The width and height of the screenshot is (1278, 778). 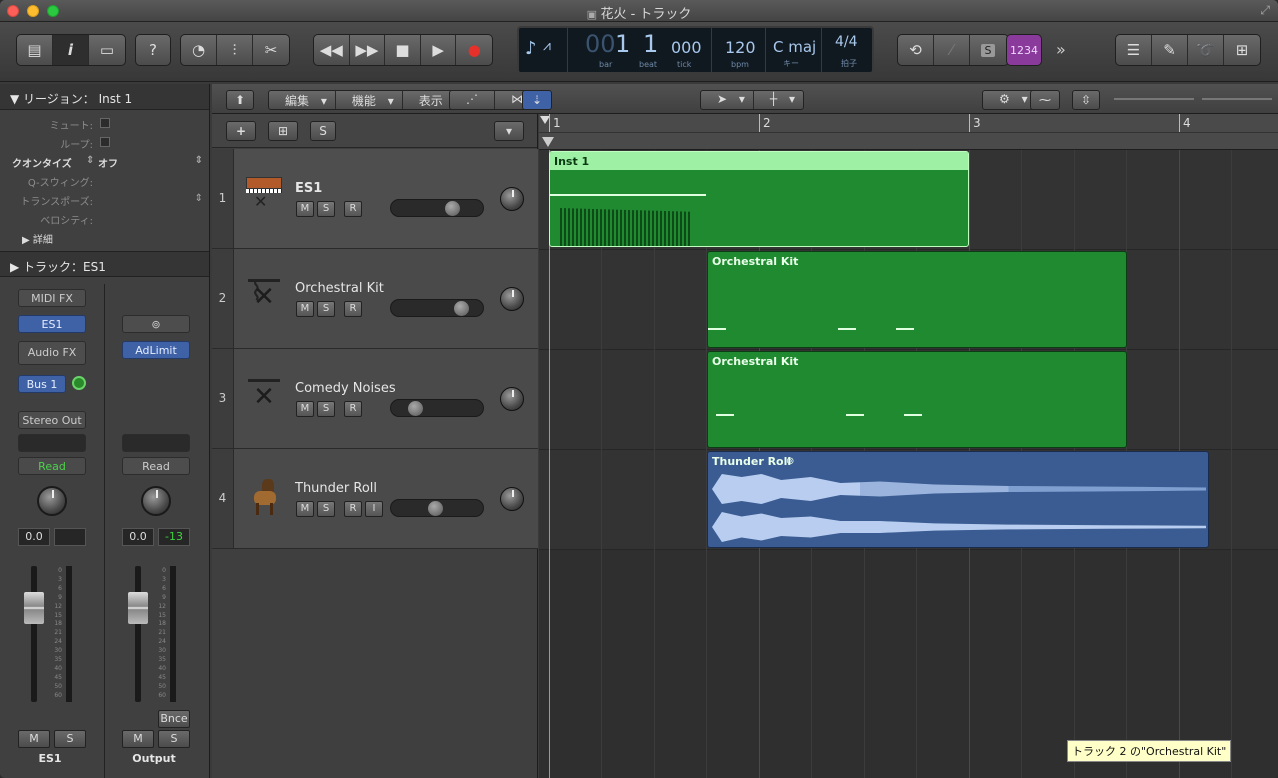 I want to click on send-slot: Bus 1, so click(x=42, y=384).